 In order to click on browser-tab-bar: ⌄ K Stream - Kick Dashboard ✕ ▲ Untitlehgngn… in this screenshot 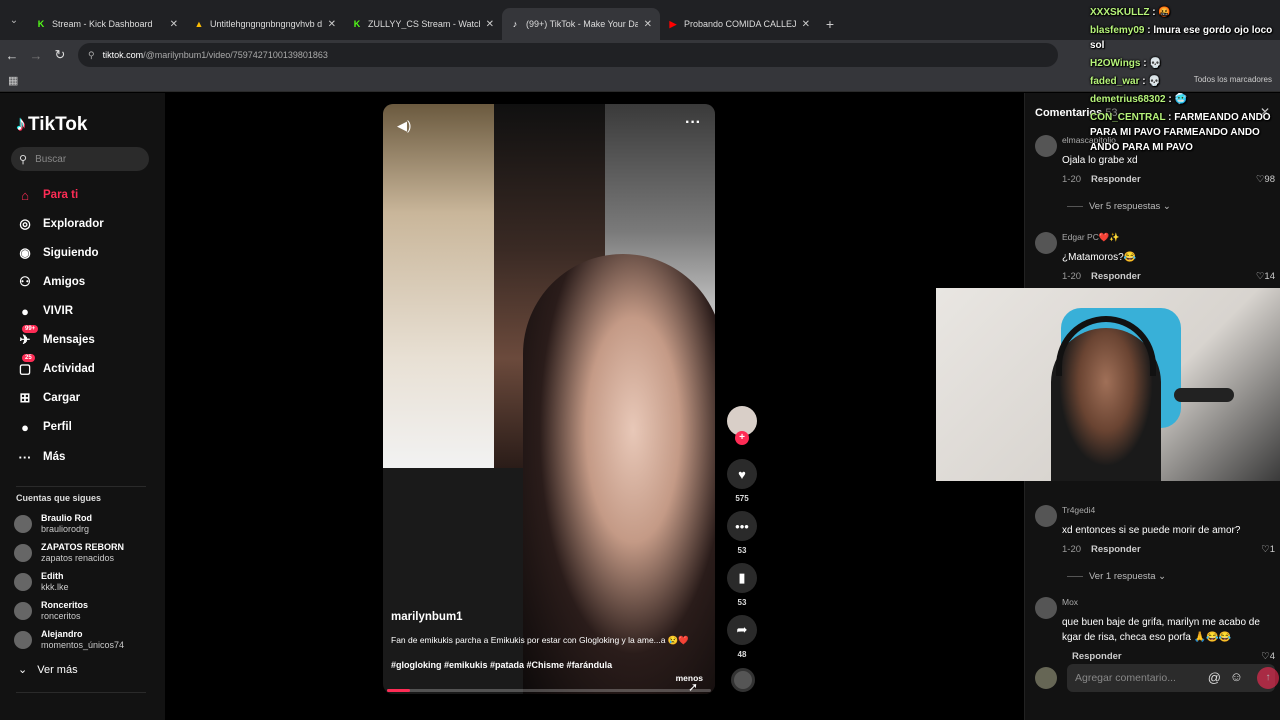, I will do `click(640, 20)`.